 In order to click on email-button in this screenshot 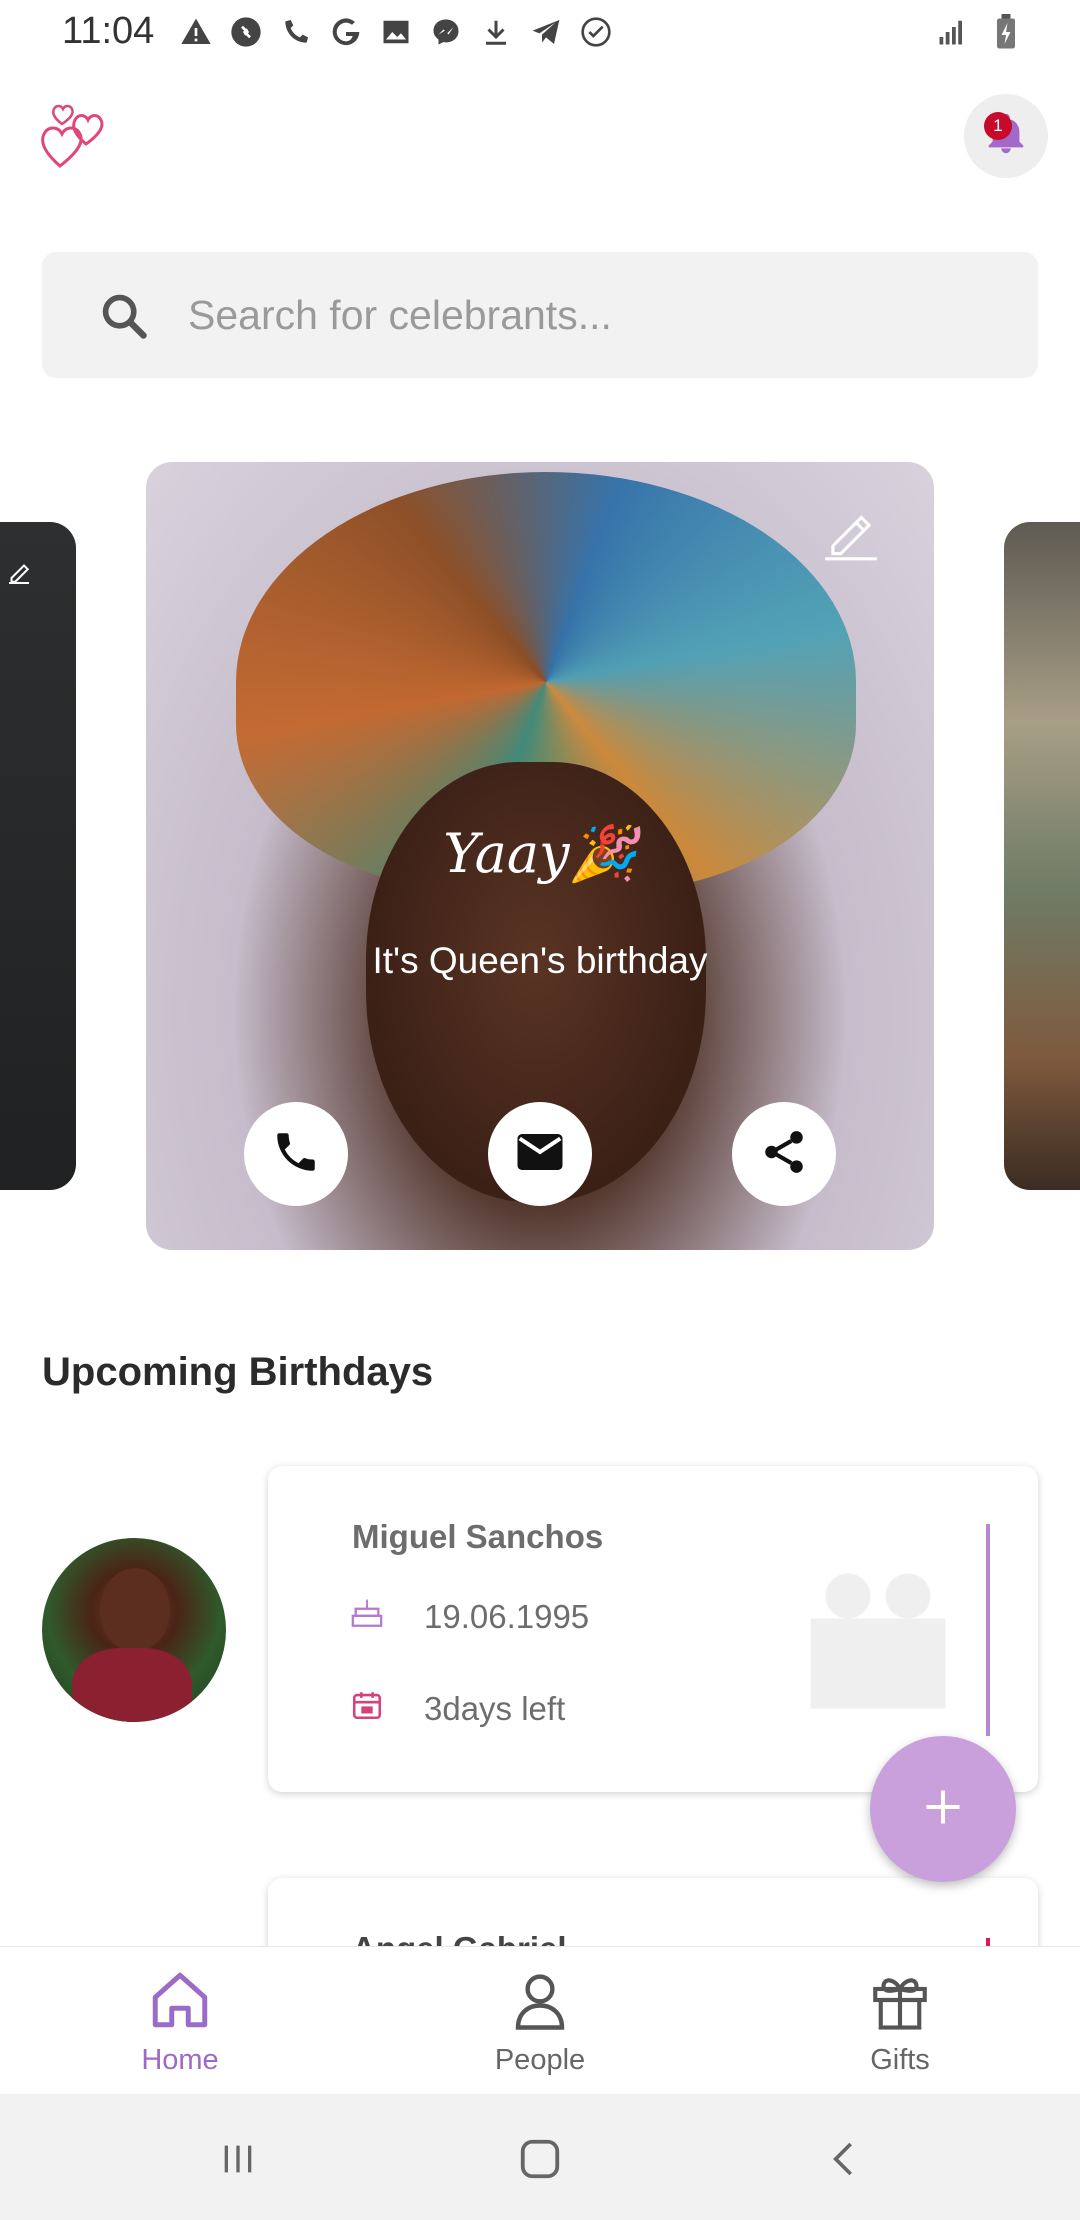, I will do `click(540, 1154)`.